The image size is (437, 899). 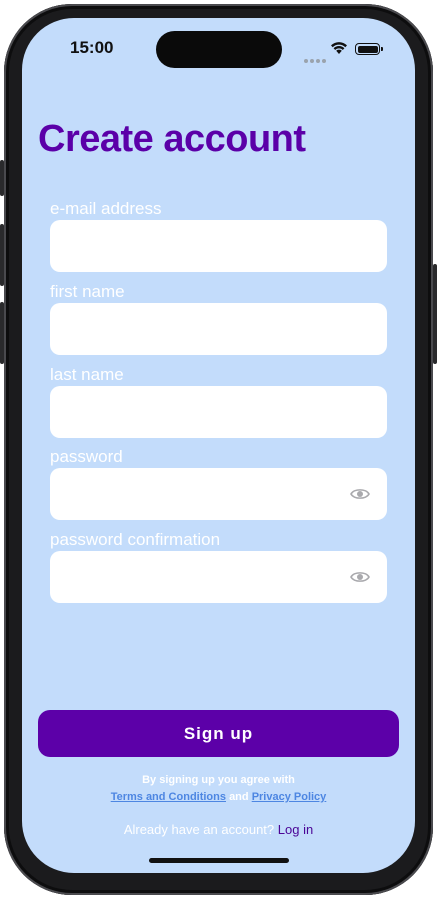 I want to click on login-row: Already have an account? Log in, so click(x=218, y=829).